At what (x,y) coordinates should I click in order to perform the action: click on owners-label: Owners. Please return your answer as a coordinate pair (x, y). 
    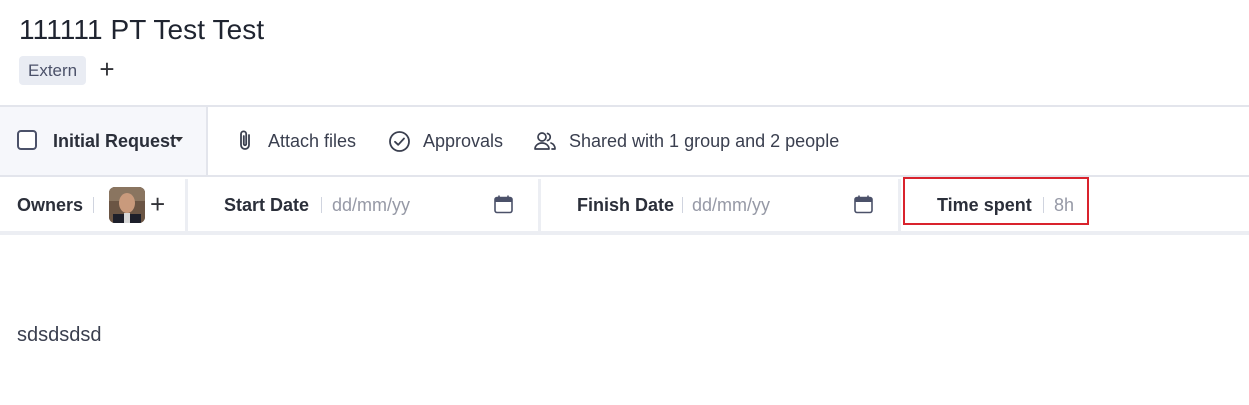
    Looking at the image, I should click on (50, 205).